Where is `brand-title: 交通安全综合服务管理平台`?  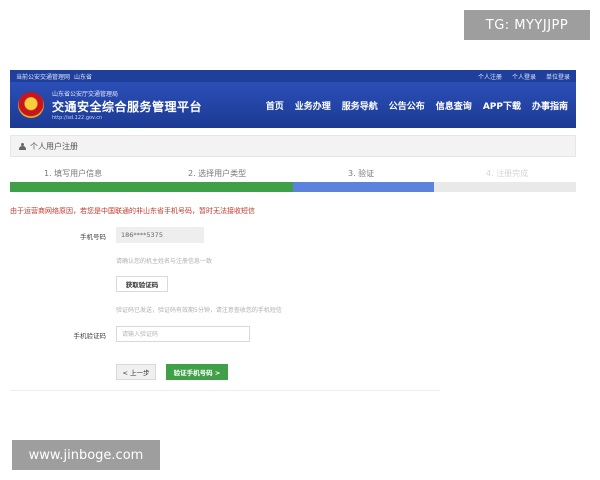 brand-title: 交通安全综合服务管理平台 is located at coordinates (127, 106).